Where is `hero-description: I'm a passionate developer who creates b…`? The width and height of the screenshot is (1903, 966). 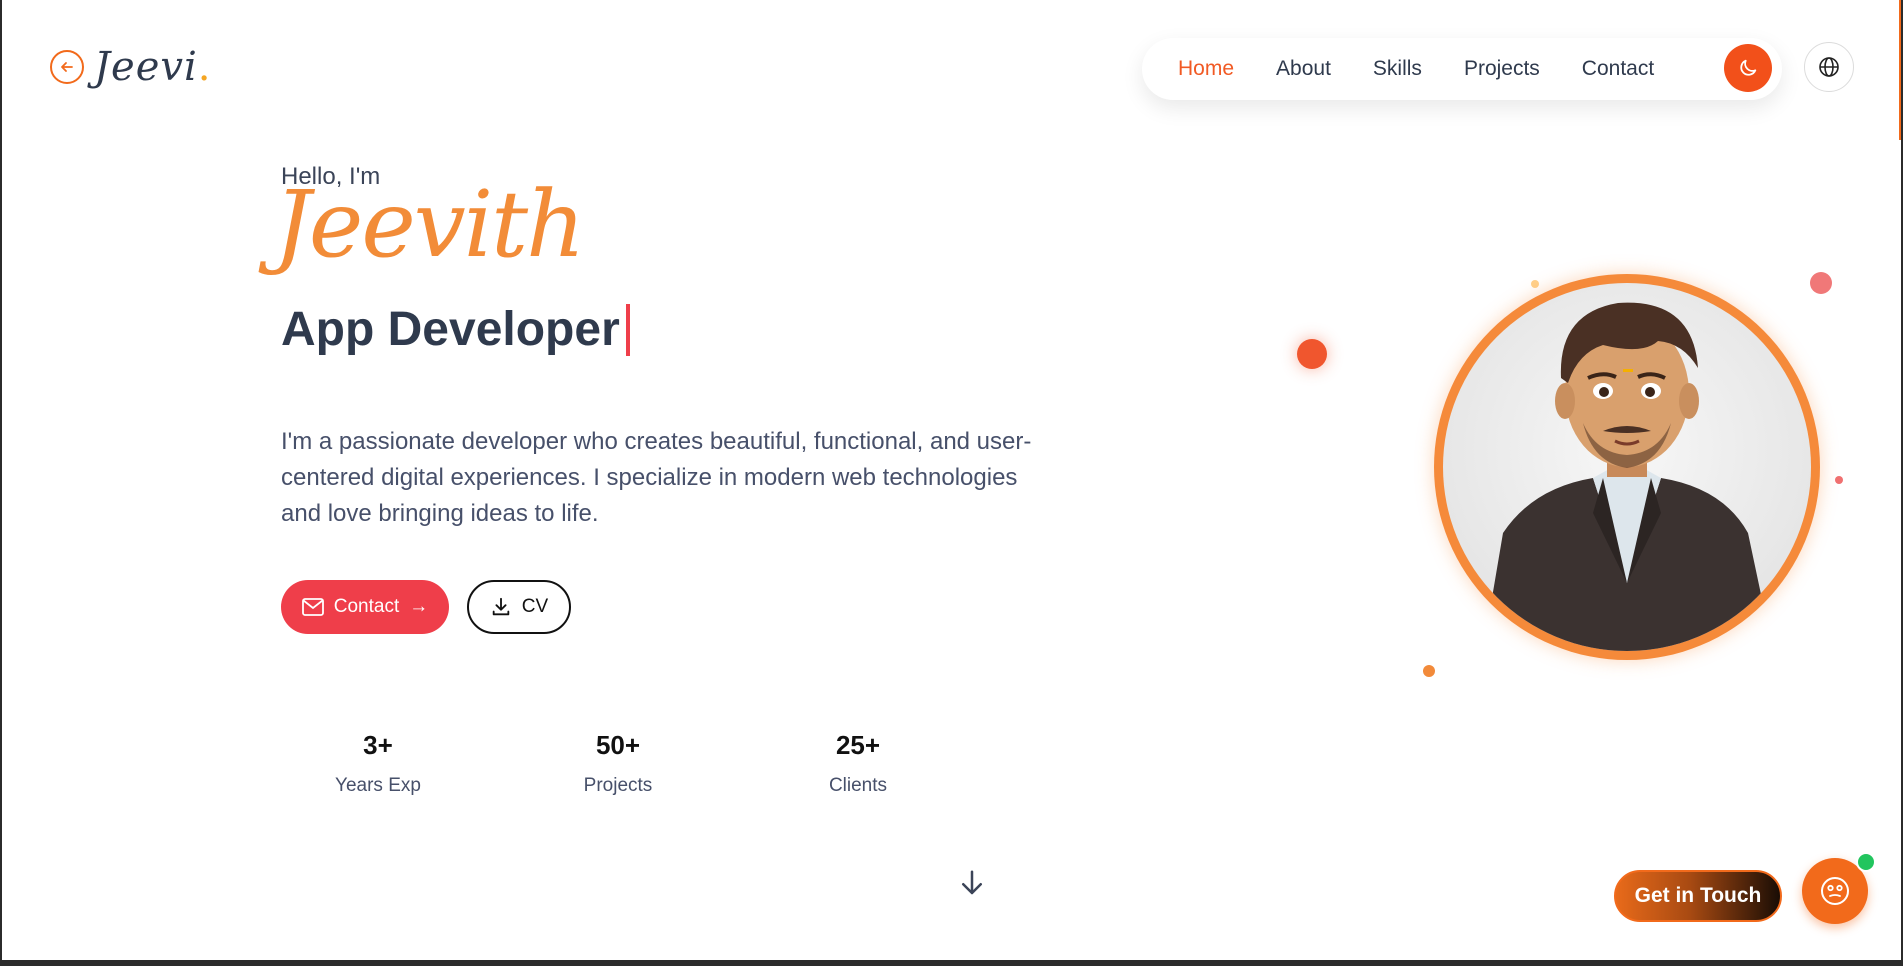
hero-description: I'm a passionate developer who creates b… is located at coordinates (656, 477).